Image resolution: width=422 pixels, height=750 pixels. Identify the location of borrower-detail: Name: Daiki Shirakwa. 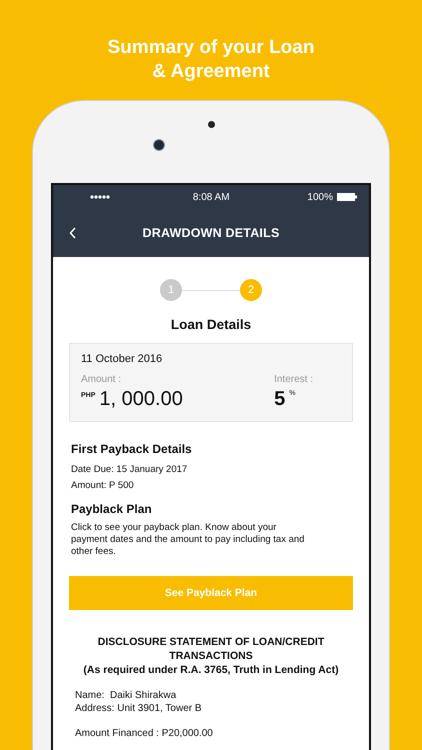
(126, 695).